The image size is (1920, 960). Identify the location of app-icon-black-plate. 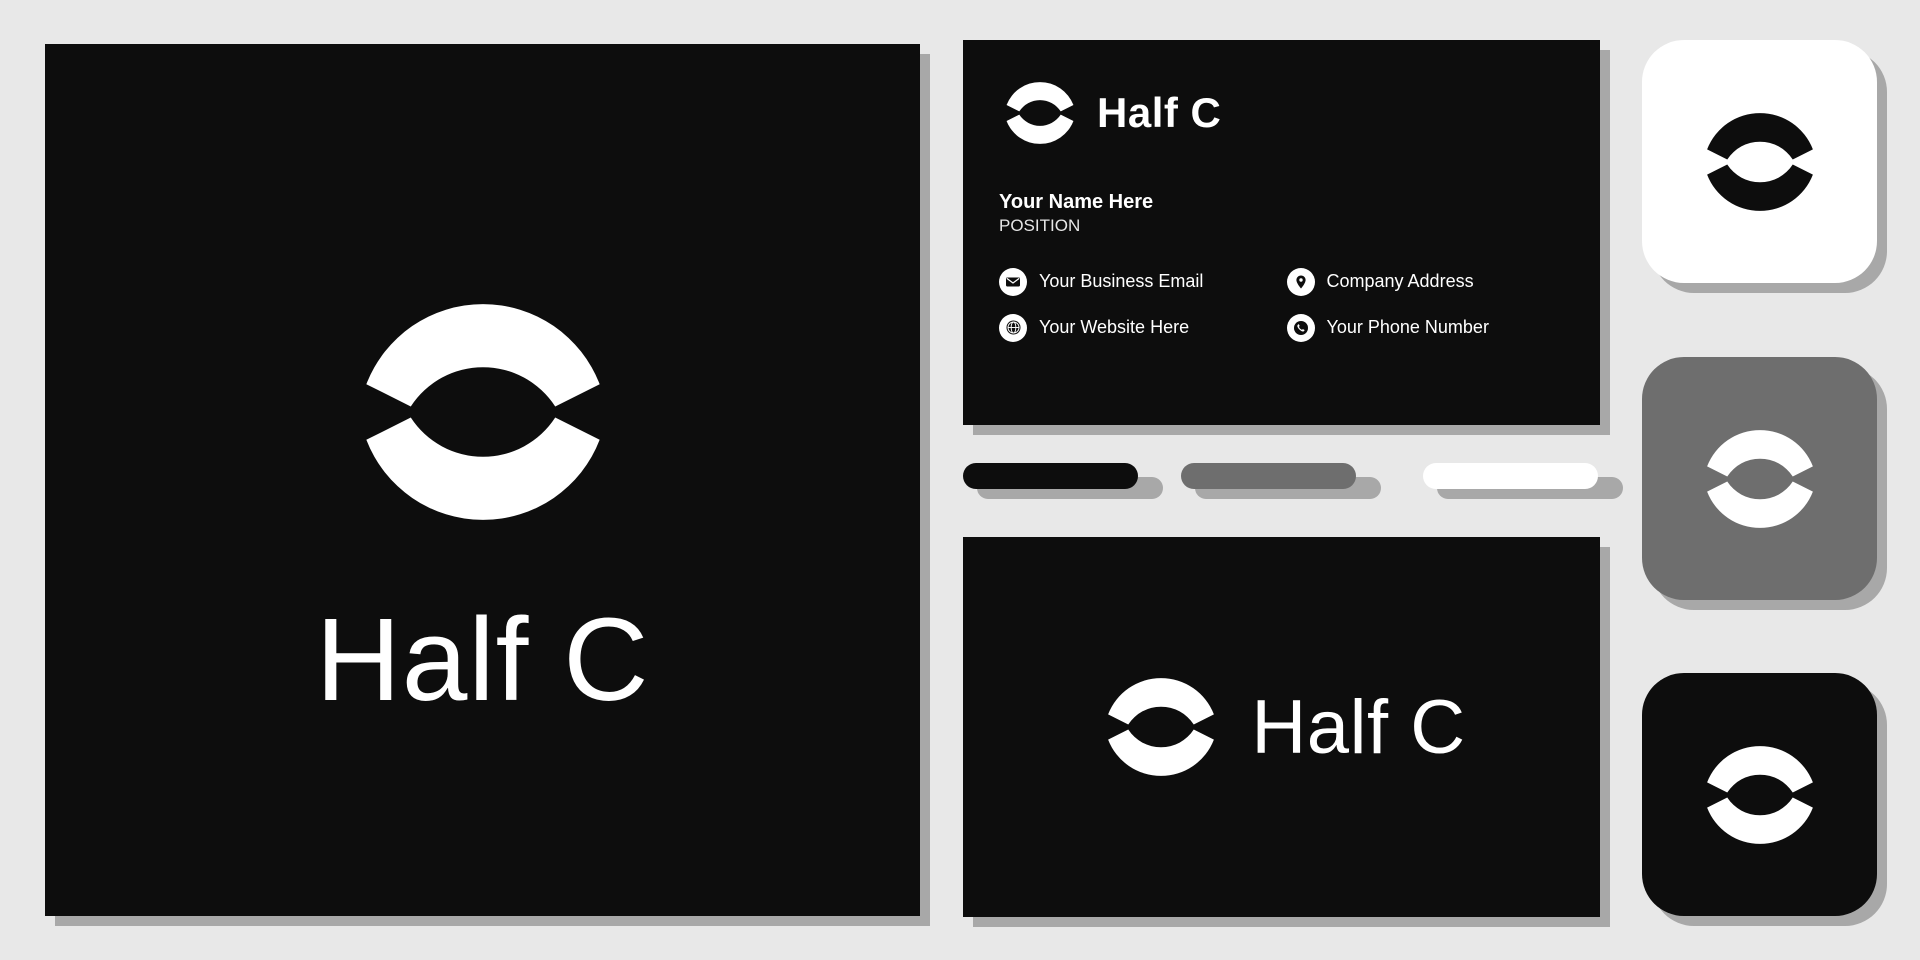
(1759, 794).